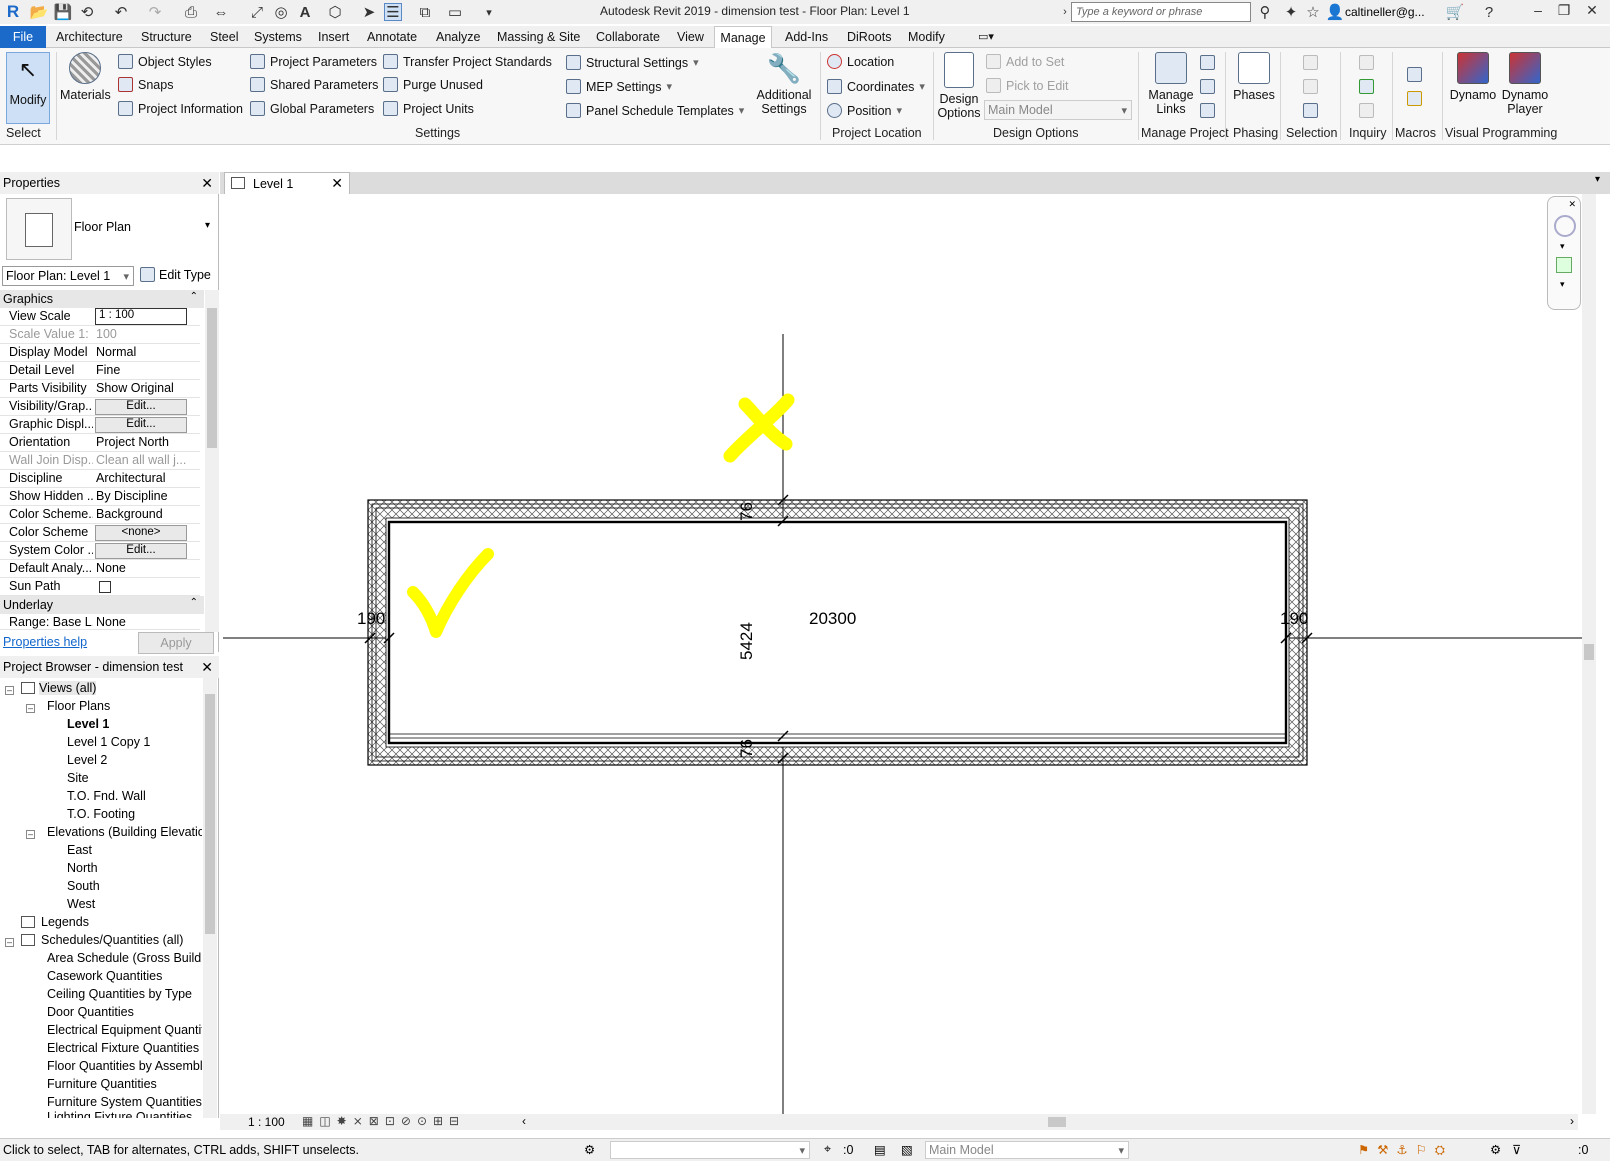 The height and width of the screenshot is (1161, 1610). I want to click on prop-row-view-scale: View Scale 1 : 100, so click(100, 317).